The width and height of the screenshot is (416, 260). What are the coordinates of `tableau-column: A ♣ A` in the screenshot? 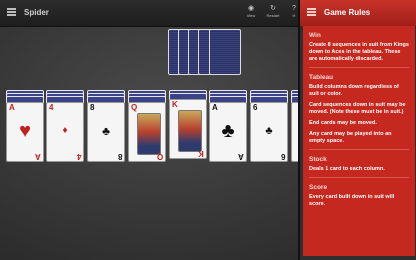 It's located at (228, 126).